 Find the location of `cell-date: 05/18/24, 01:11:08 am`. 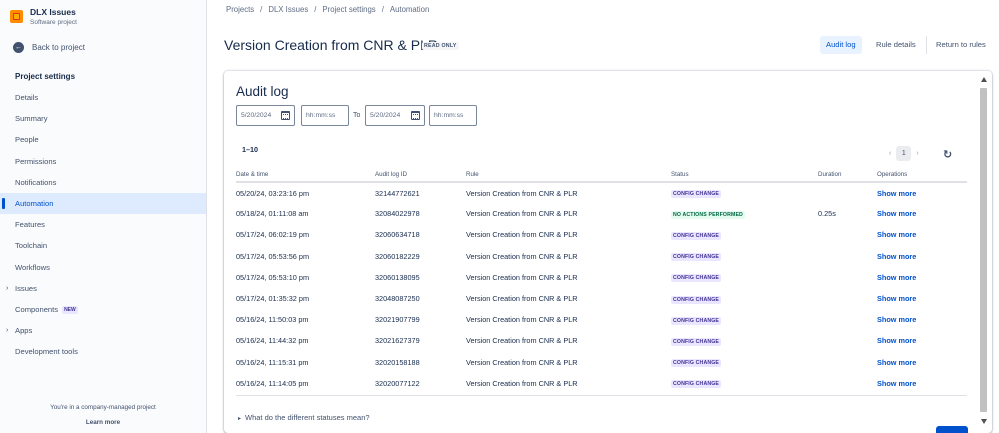

cell-date: 05/18/24, 01:11:08 am is located at coordinates (272, 214).